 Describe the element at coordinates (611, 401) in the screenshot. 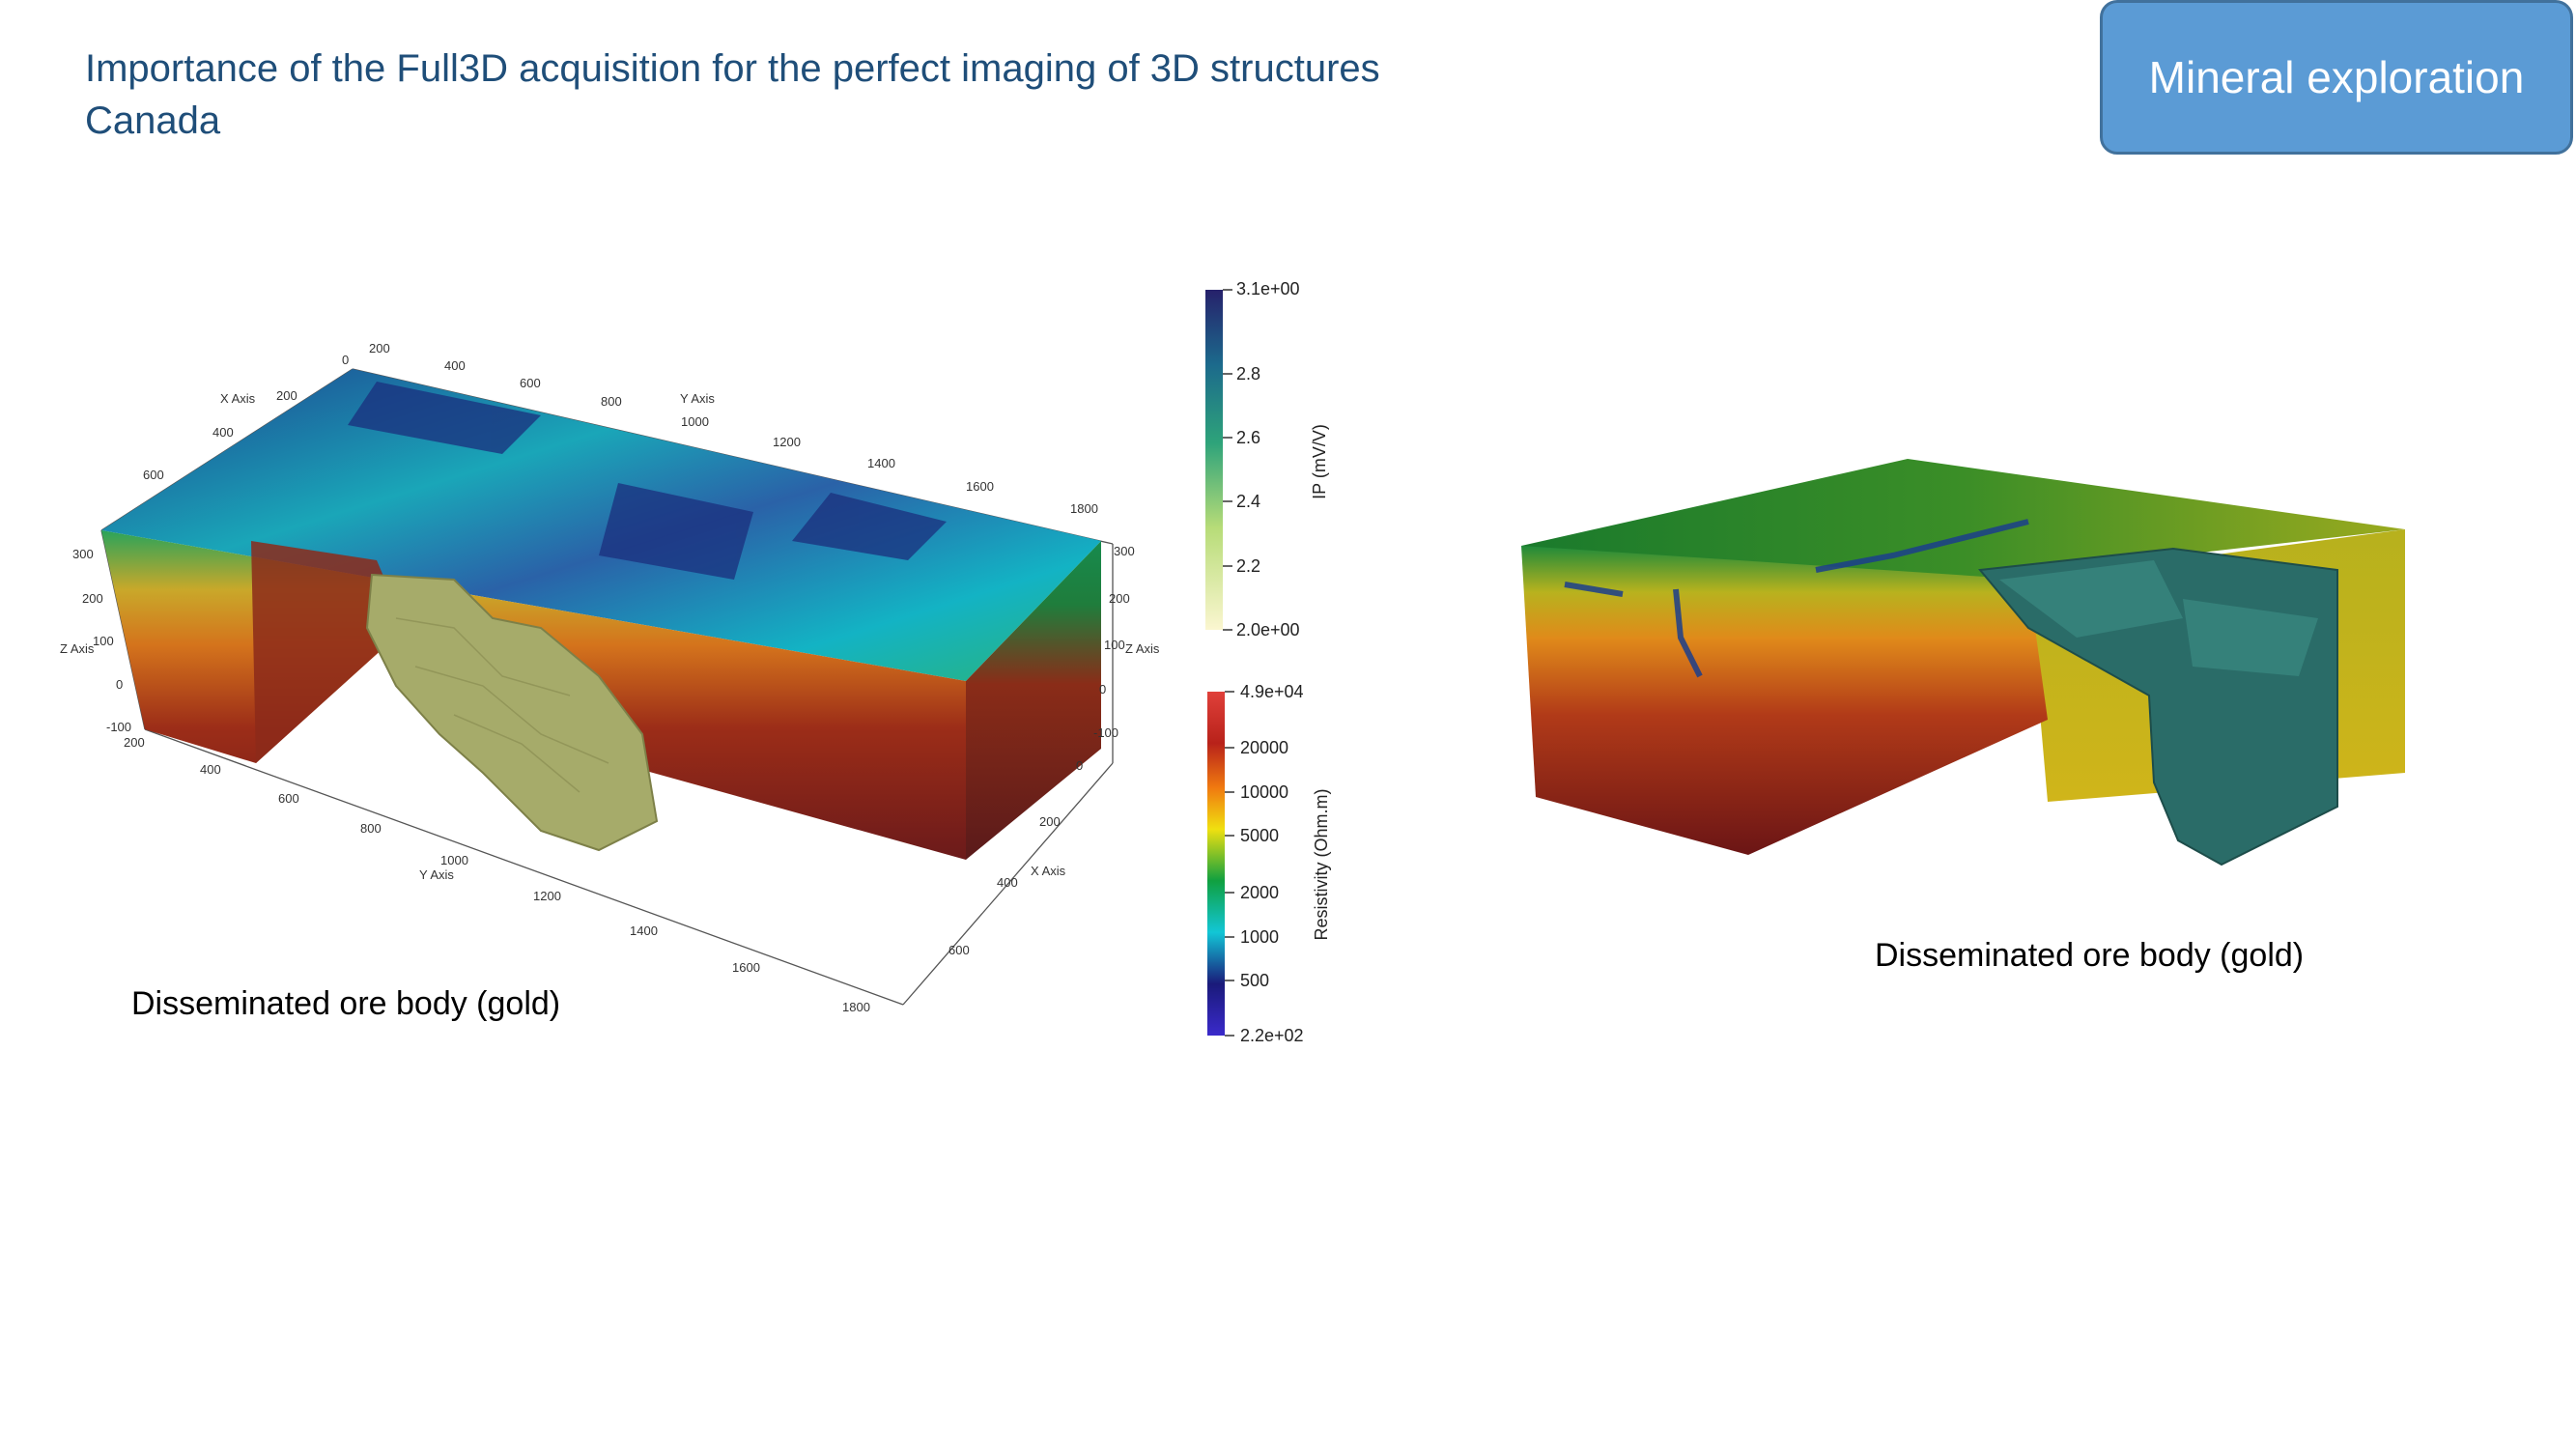

I see `y-tick-top-800: 800` at that location.